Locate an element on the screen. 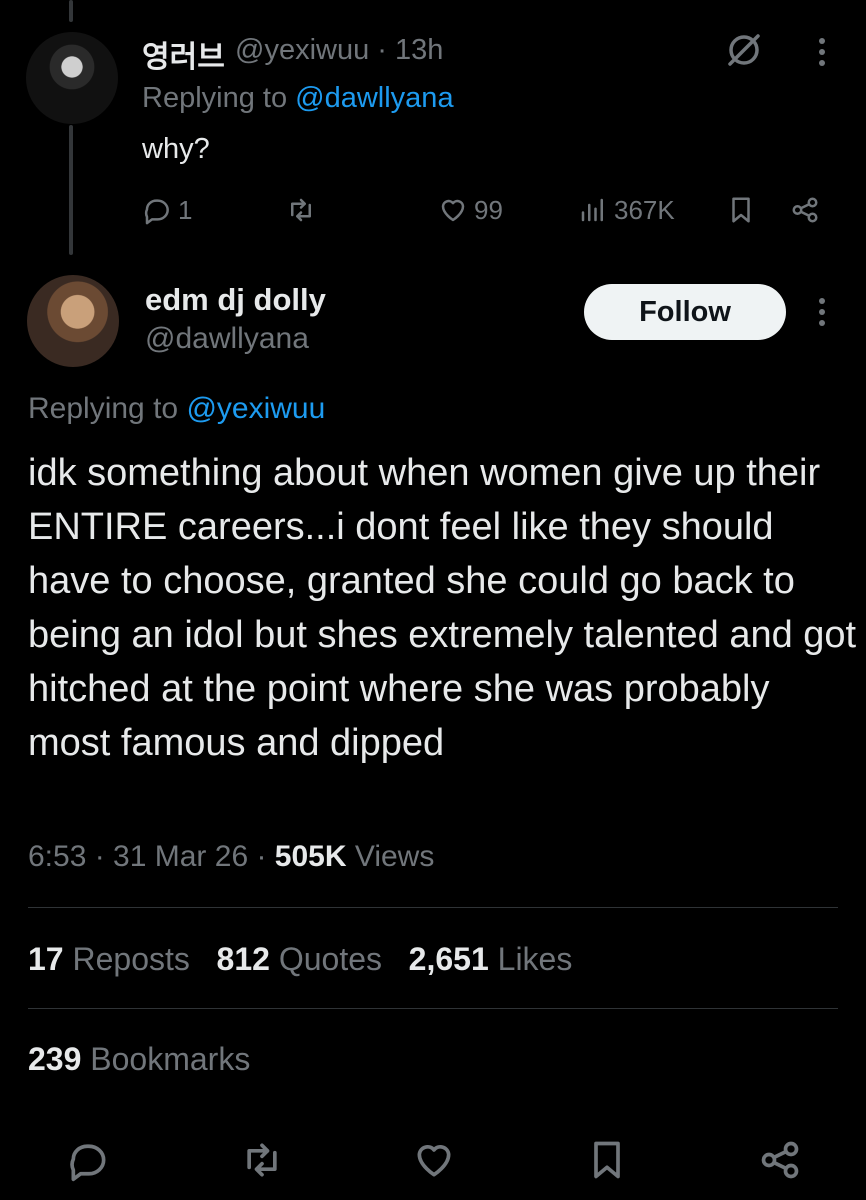 The height and width of the screenshot is (1200, 866). reposts-stat: 17 Reposts is located at coordinates (109, 959).